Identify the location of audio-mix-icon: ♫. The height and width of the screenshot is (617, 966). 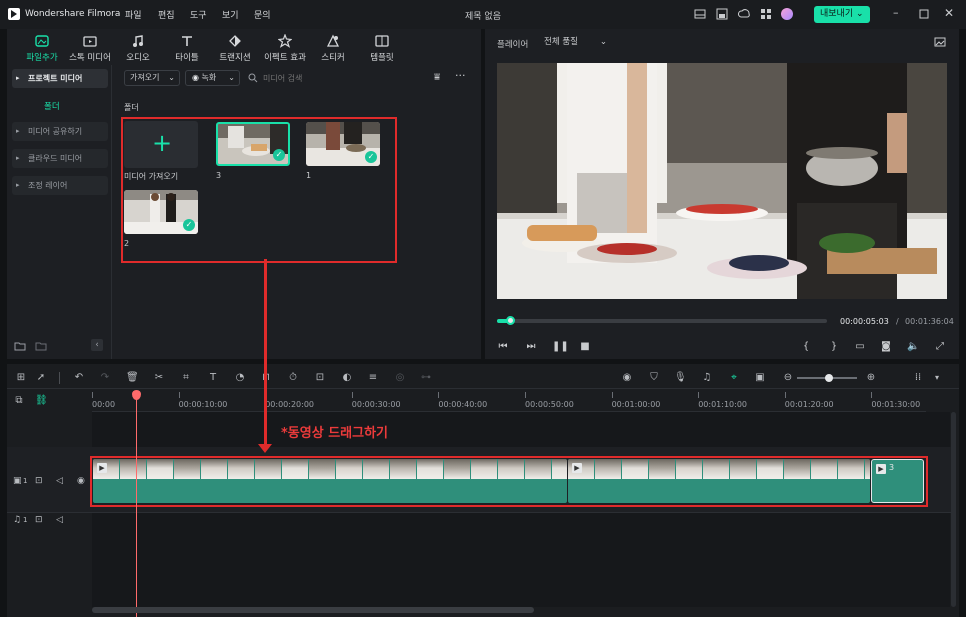
(707, 378).